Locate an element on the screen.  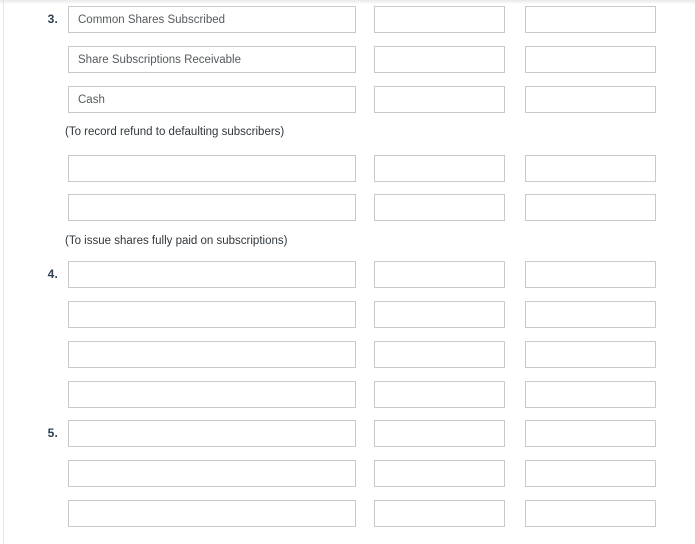
journal-entry-row: 4. is located at coordinates (347, 274).